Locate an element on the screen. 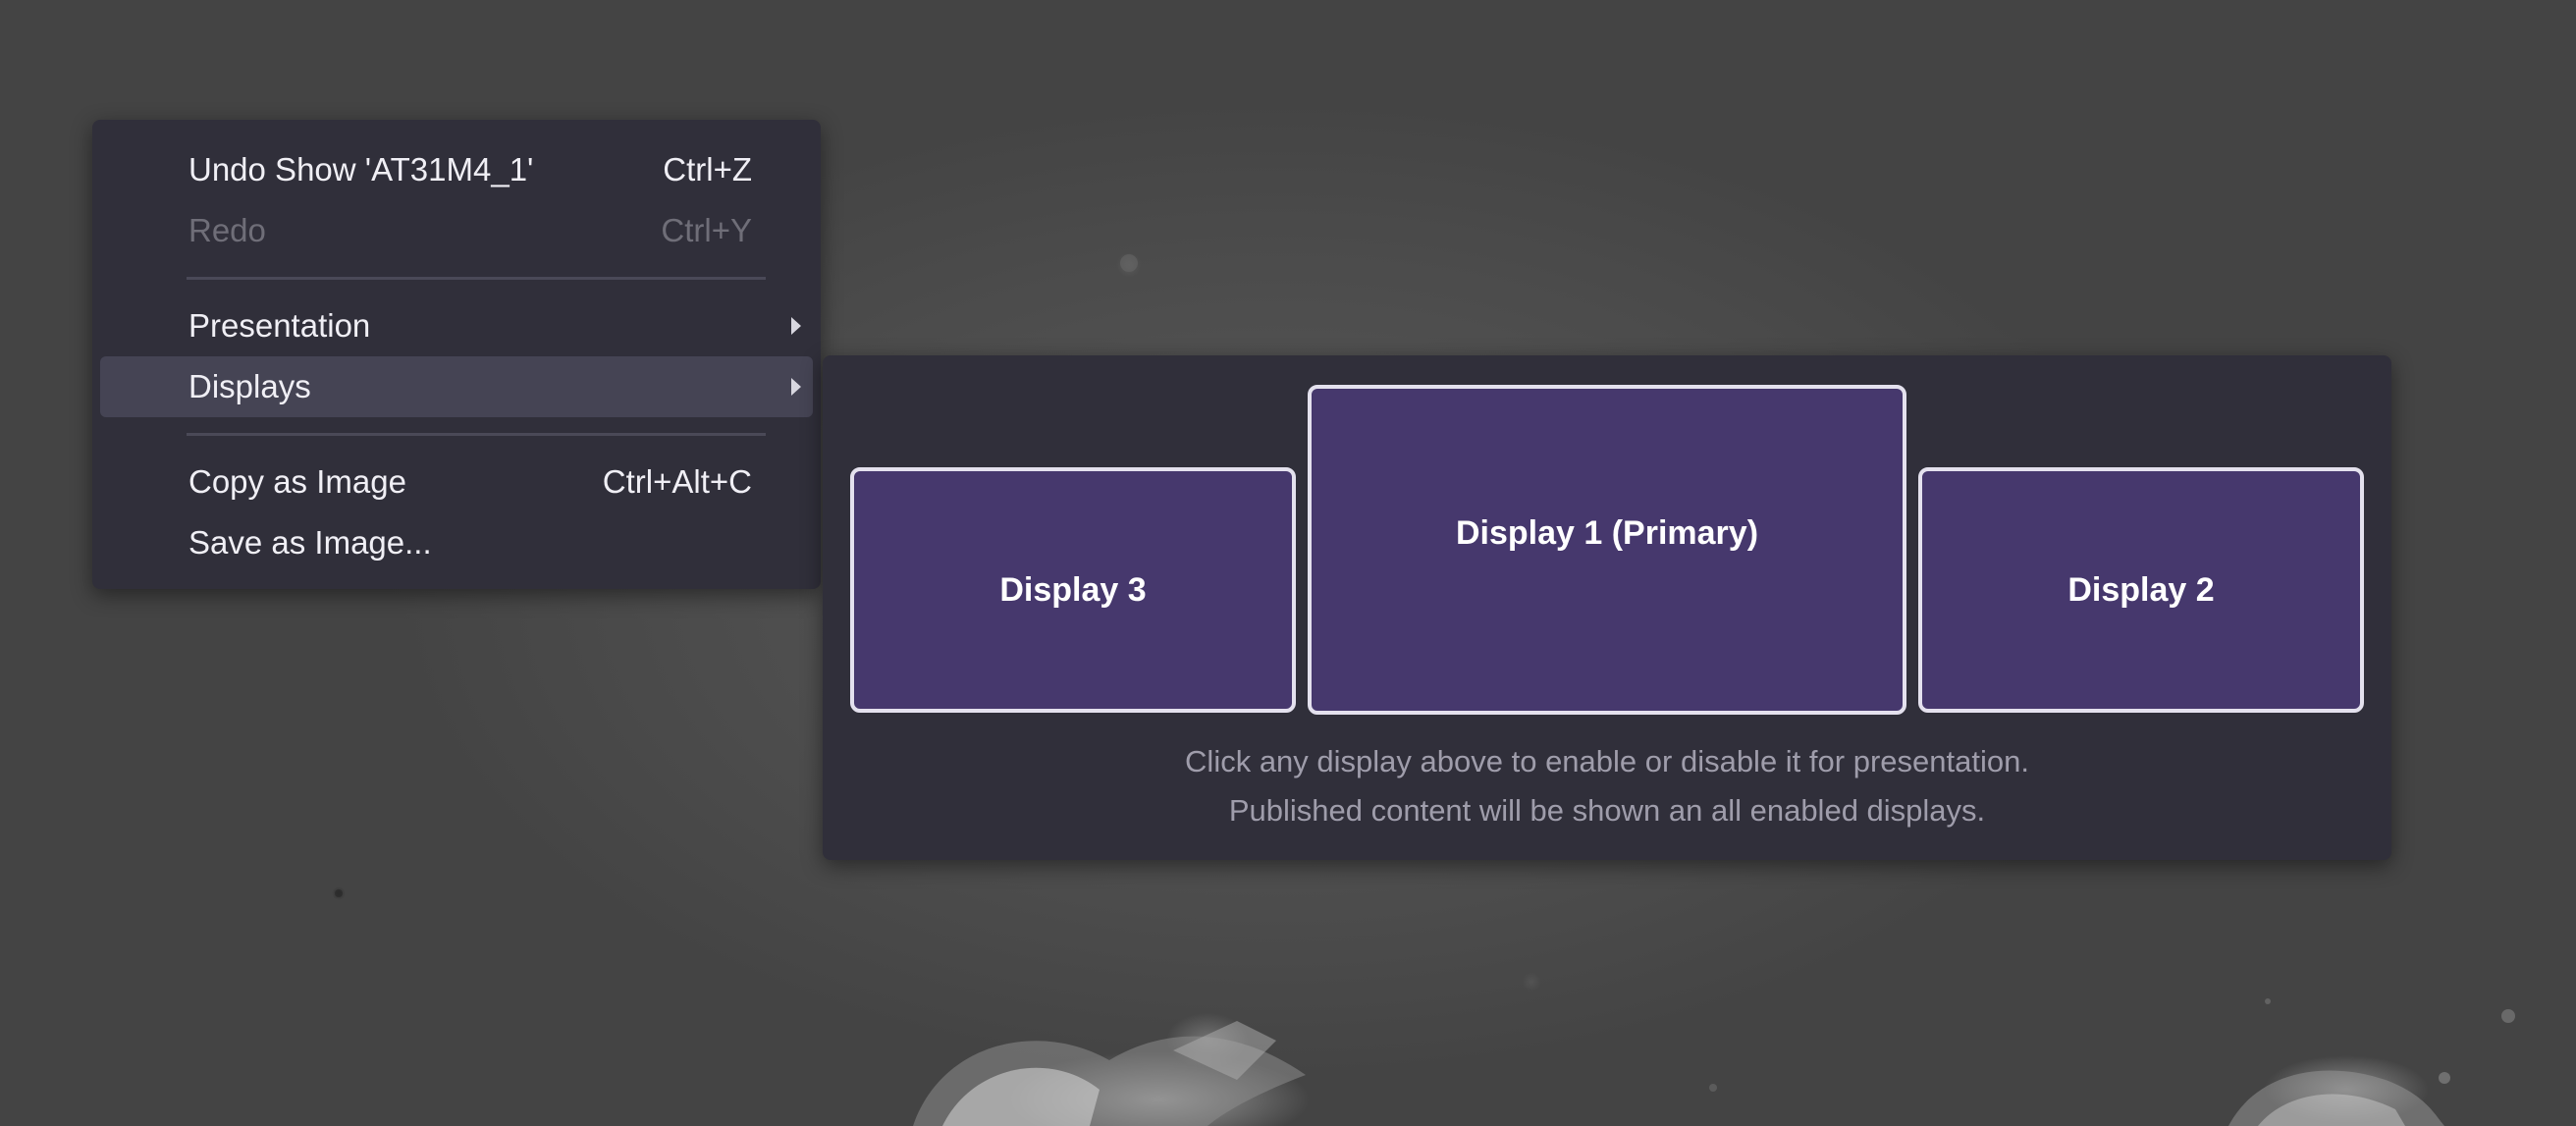 The height and width of the screenshot is (1126, 2576). menu-item-redo-label: Redo is located at coordinates (227, 230).